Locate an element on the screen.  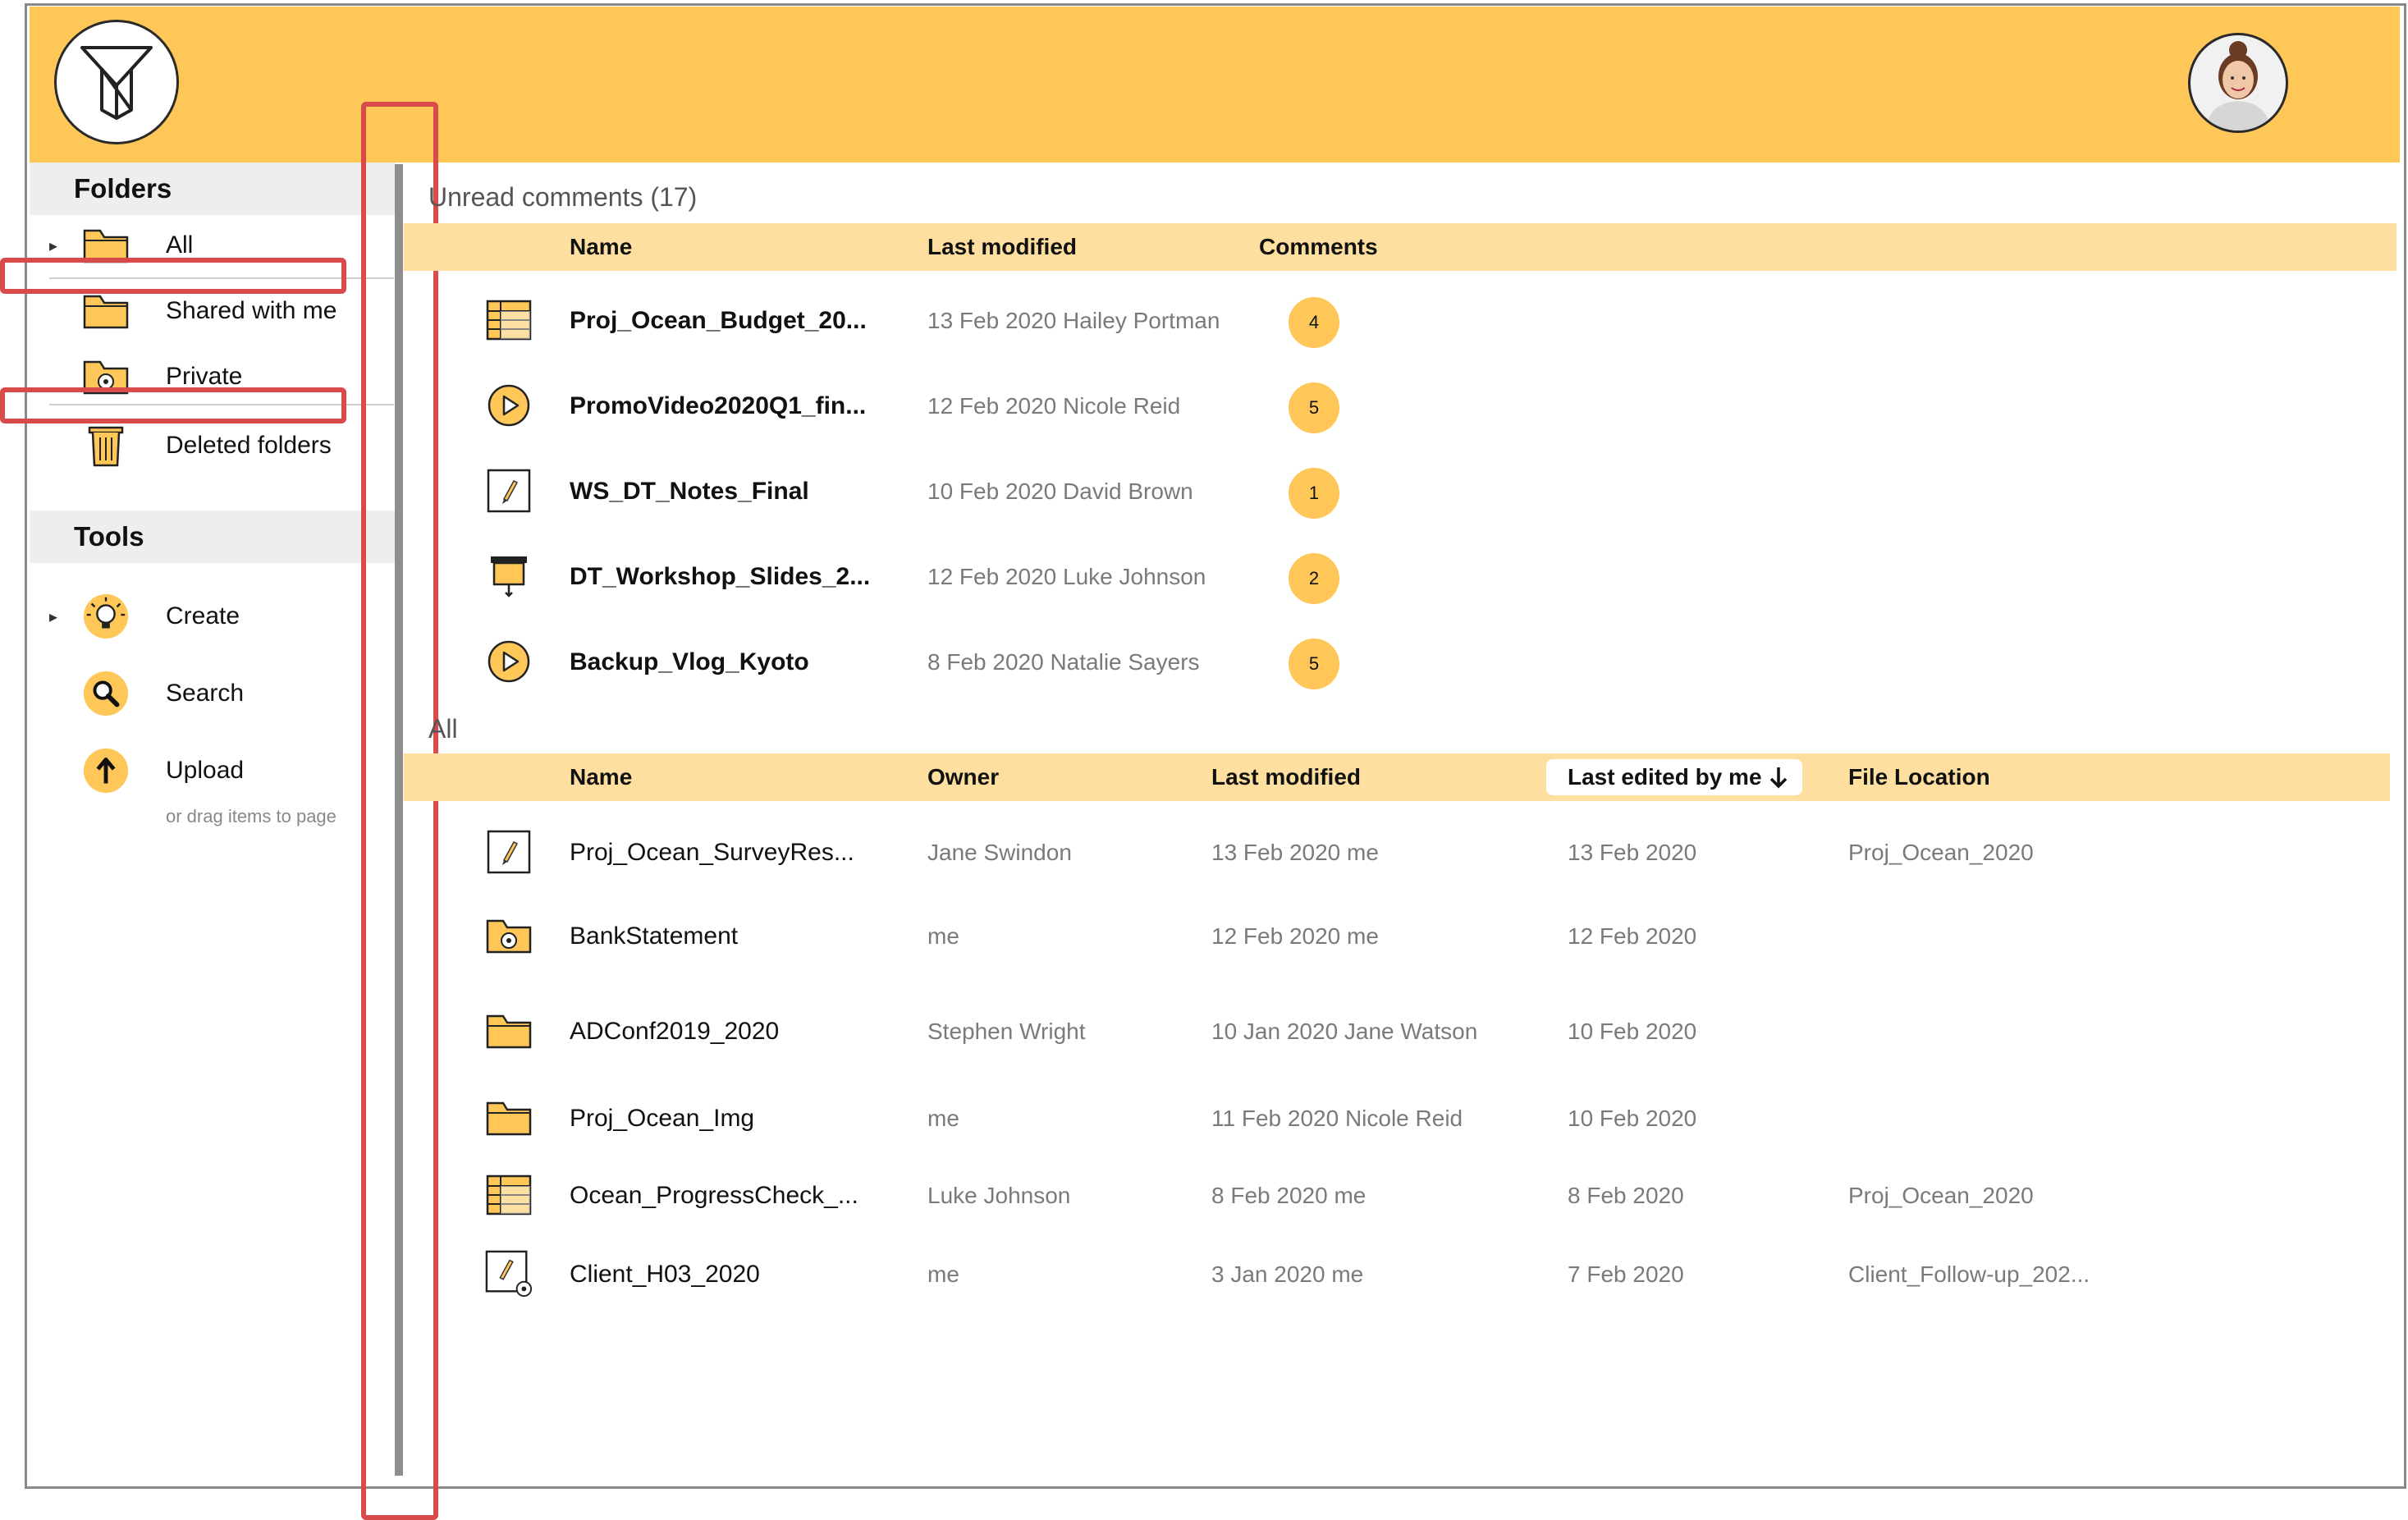
tool-search: Search is located at coordinates (213, 693).